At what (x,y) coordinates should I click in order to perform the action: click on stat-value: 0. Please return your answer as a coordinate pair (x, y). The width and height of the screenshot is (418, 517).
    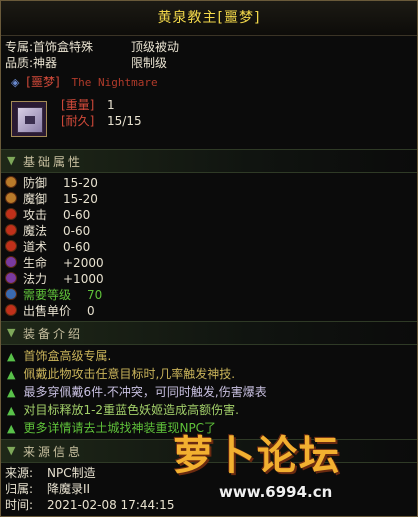
    Looking at the image, I should click on (91, 311).